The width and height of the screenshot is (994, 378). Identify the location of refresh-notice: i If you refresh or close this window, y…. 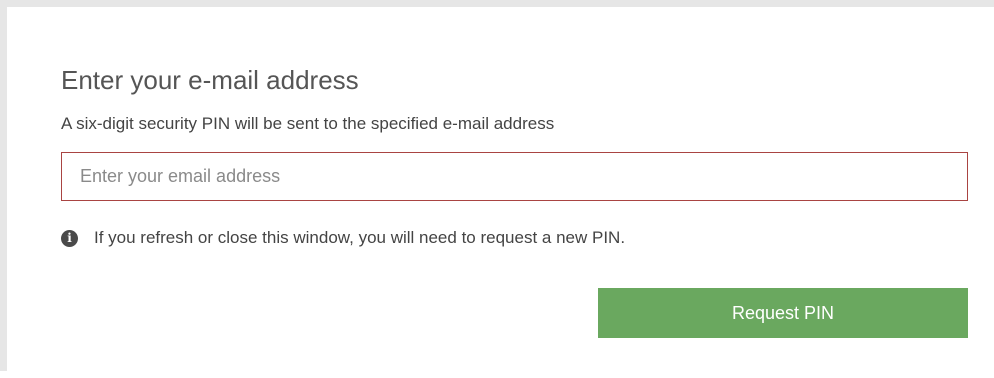
(343, 238).